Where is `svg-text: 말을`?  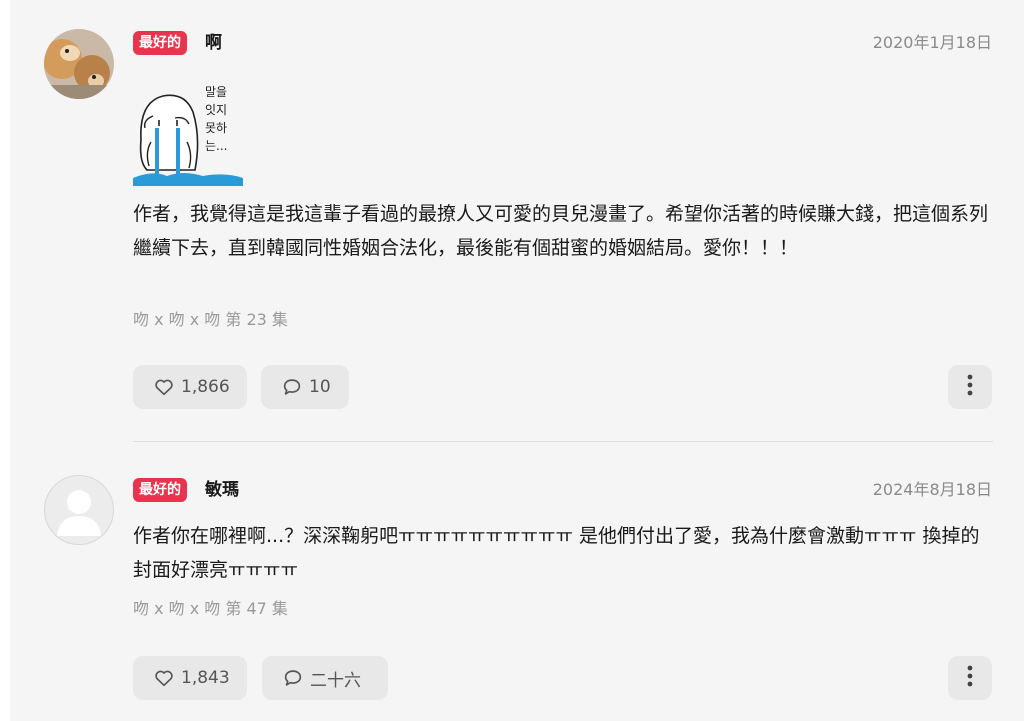 svg-text: 말을 is located at coordinates (216, 92).